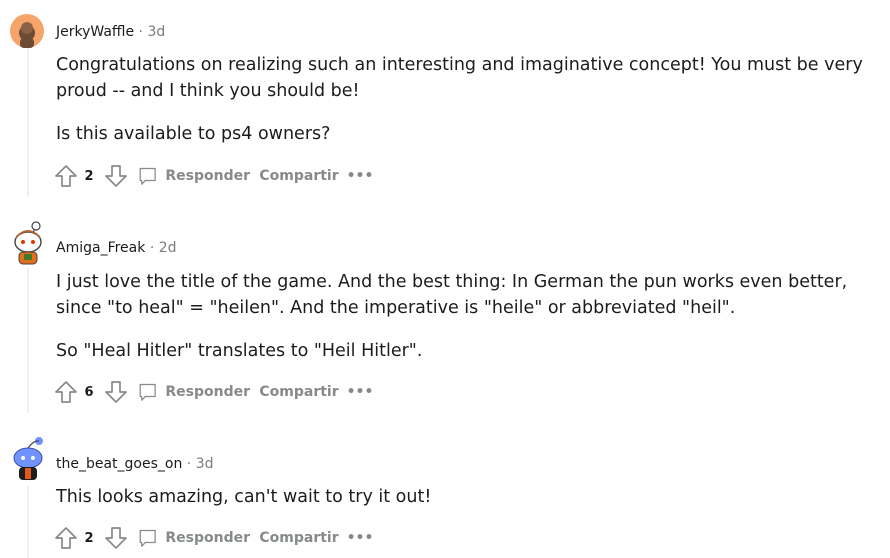 Image resolution: width=890 pixels, height=558 pixels. Describe the element at coordinates (168, 248) in the screenshot. I see `timestamp: 2d` at that location.